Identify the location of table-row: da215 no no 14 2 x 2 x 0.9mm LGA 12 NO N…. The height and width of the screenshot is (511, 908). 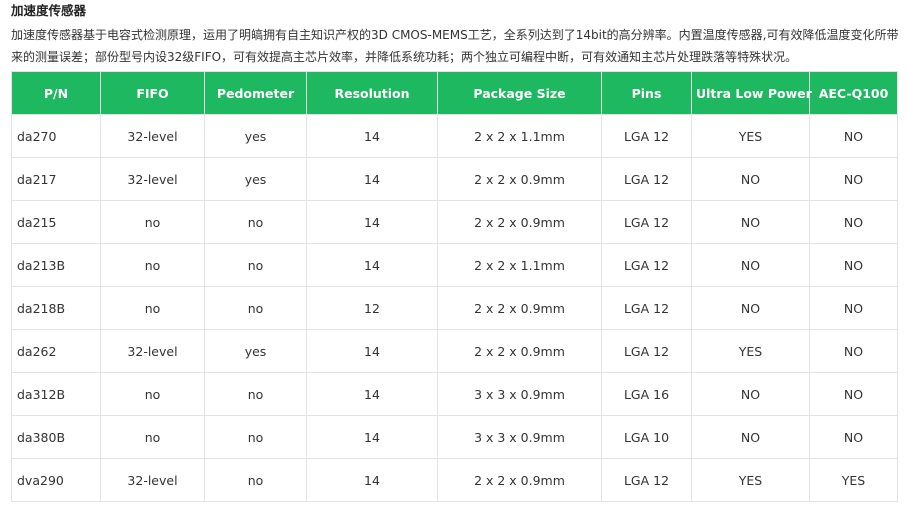
(454, 222).